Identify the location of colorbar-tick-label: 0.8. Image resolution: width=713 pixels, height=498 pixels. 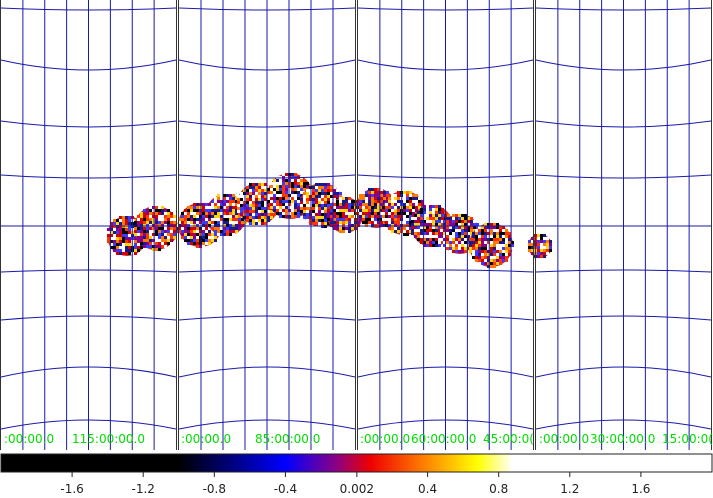
(498, 489).